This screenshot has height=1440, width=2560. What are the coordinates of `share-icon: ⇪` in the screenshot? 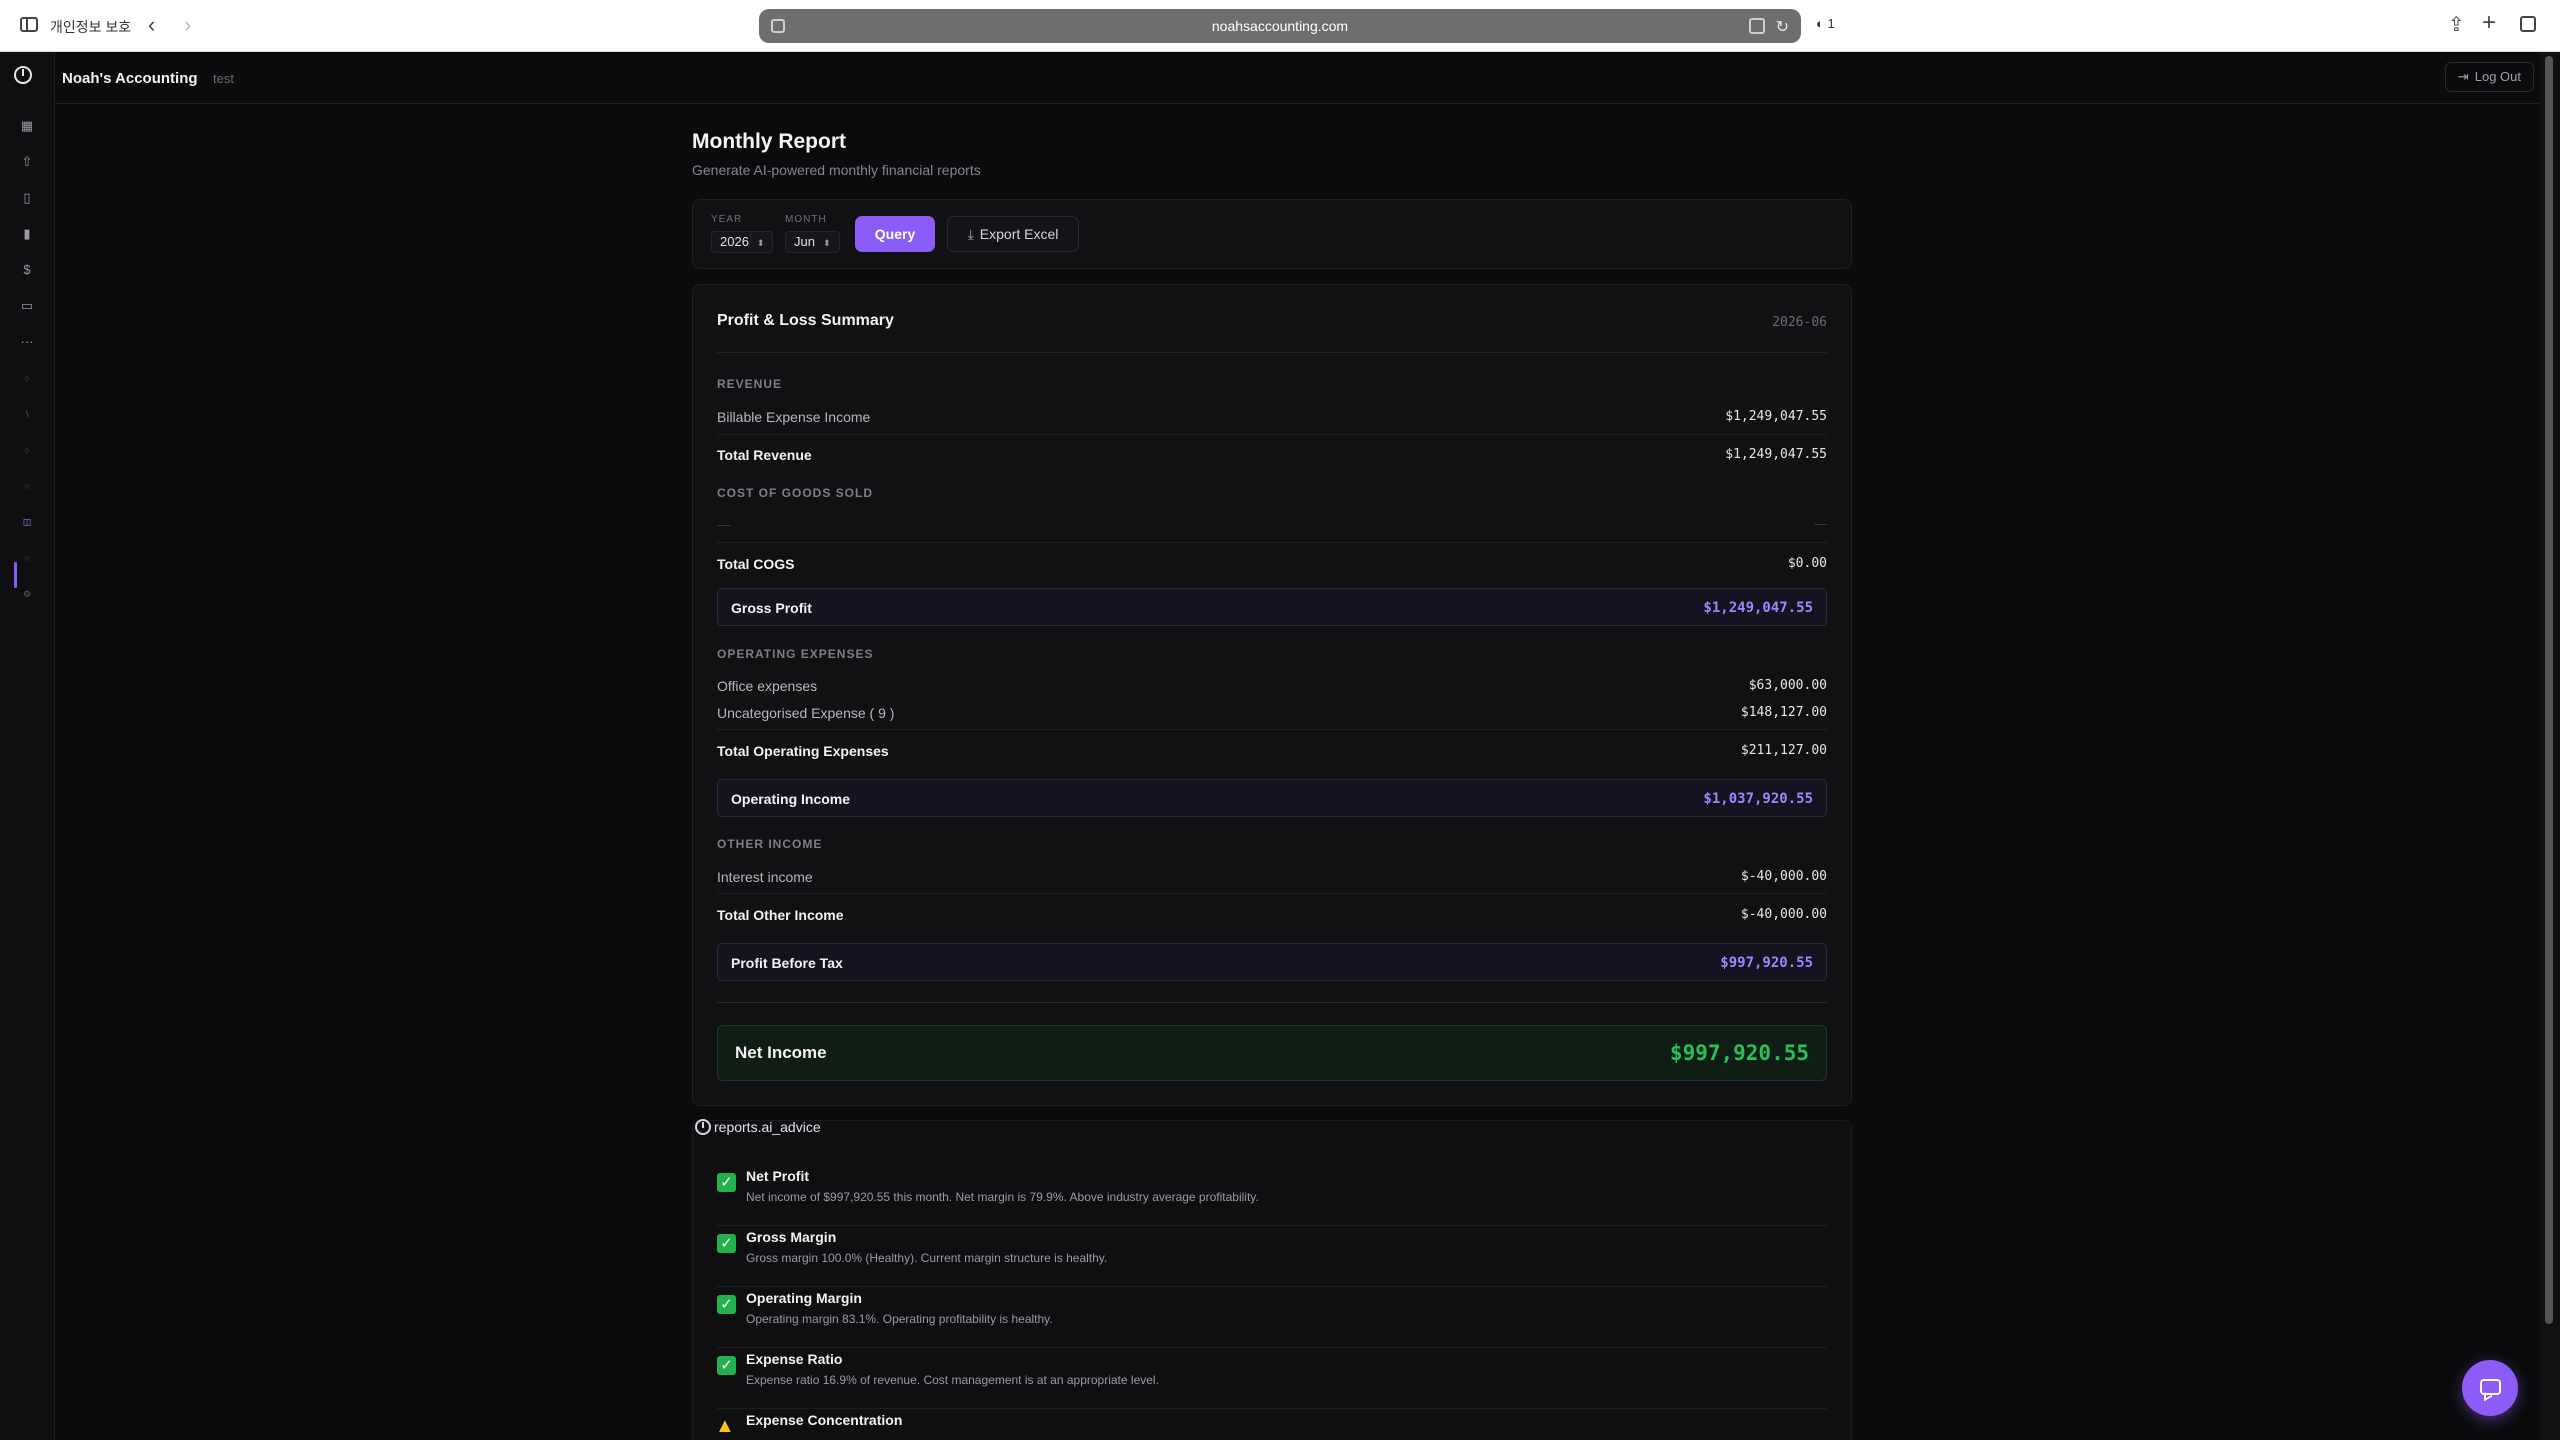 It's located at (2456, 24).